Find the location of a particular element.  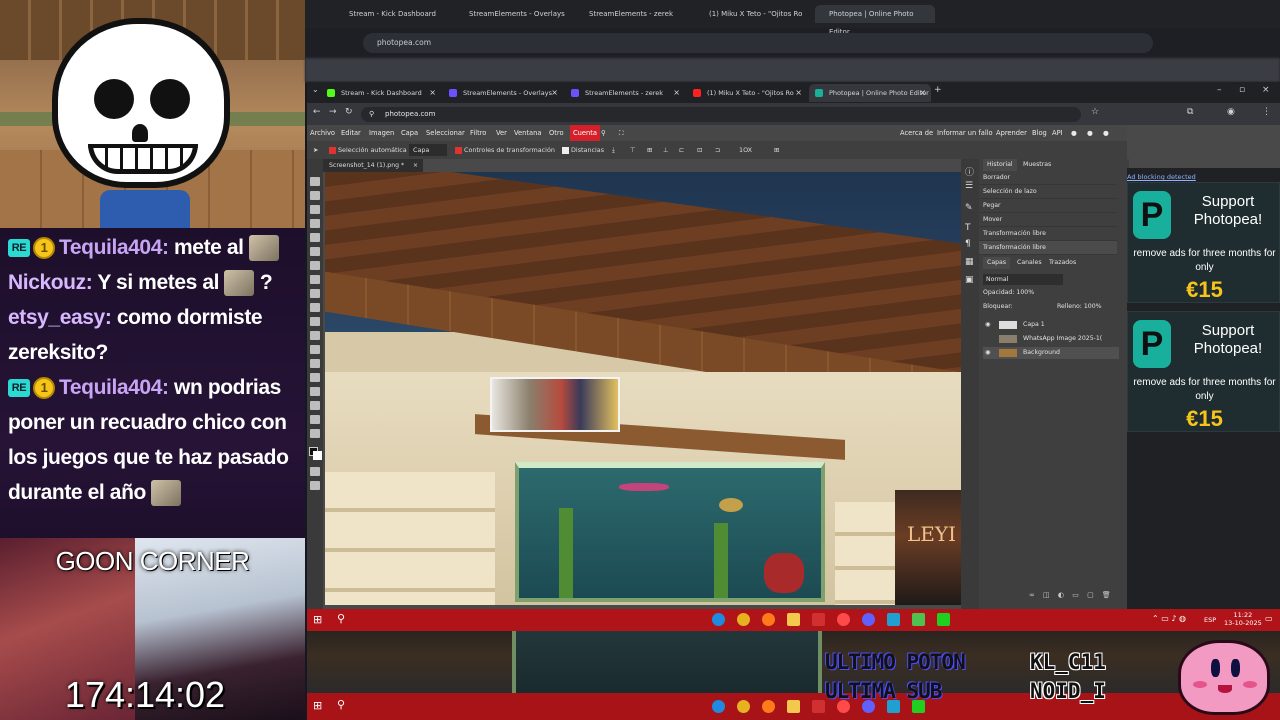

layer-row-selected: ◉ Background is located at coordinates (1051, 353).